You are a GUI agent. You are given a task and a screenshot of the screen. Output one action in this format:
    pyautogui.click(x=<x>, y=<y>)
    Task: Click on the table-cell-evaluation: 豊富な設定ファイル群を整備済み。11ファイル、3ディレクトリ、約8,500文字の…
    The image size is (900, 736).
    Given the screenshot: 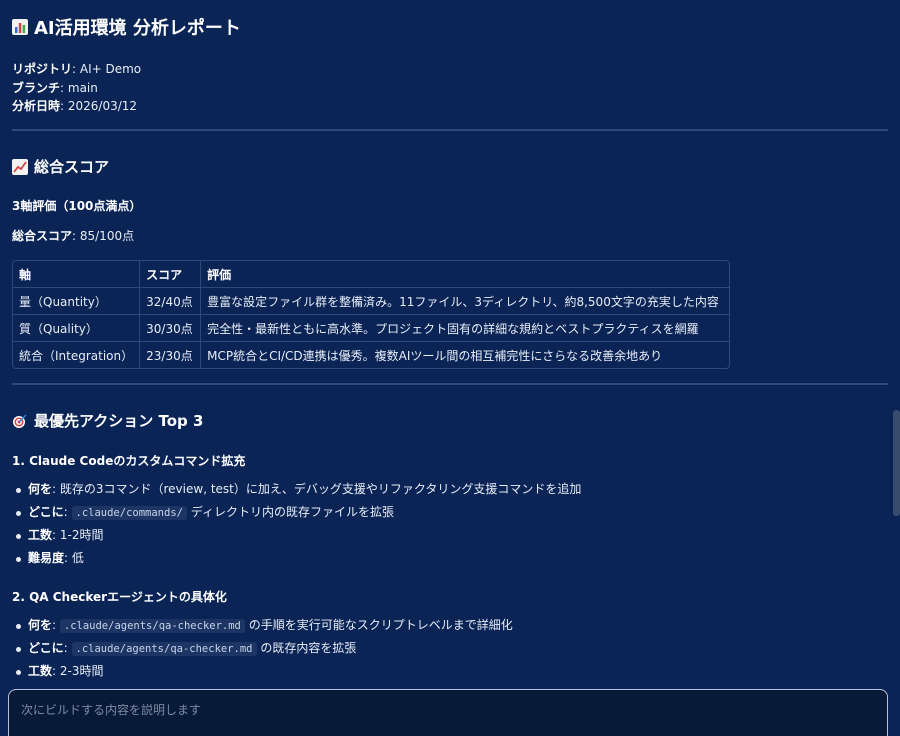 What is the action you would take?
    pyautogui.click(x=465, y=301)
    